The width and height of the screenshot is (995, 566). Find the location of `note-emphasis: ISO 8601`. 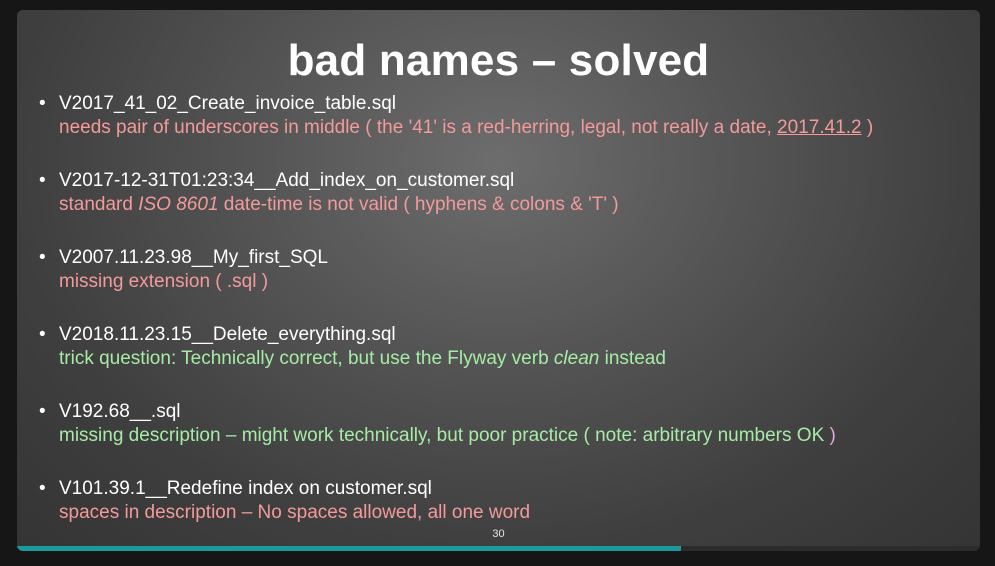

note-emphasis: ISO 8601 is located at coordinates (178, 204).